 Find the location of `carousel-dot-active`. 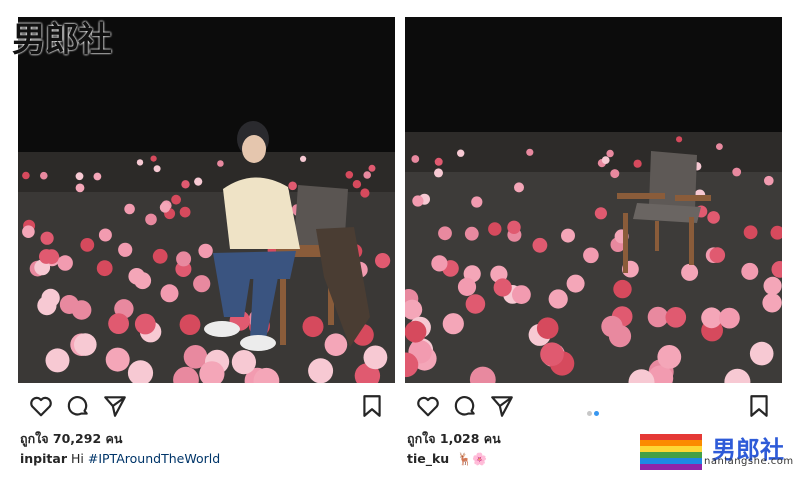

carousel-dot-active is located at coordinates (596, 413).